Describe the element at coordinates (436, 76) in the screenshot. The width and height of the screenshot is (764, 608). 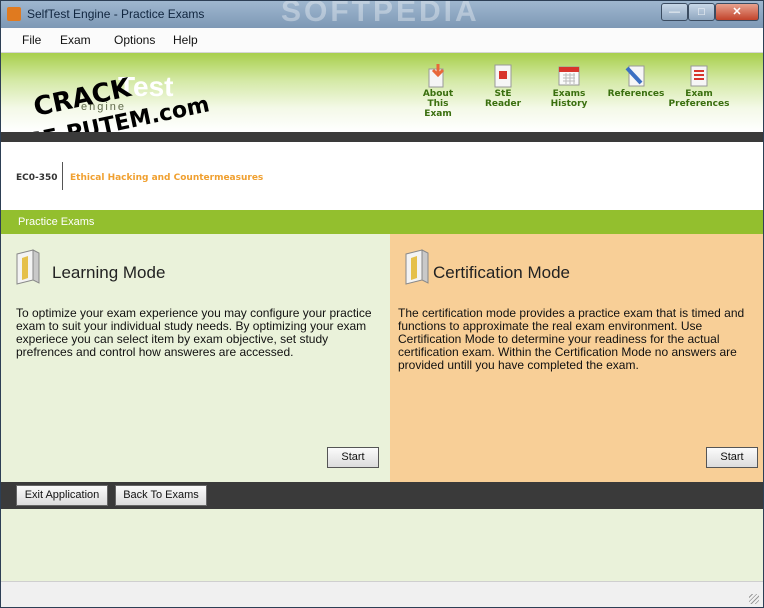
I see `about-exam-icon` at that location.